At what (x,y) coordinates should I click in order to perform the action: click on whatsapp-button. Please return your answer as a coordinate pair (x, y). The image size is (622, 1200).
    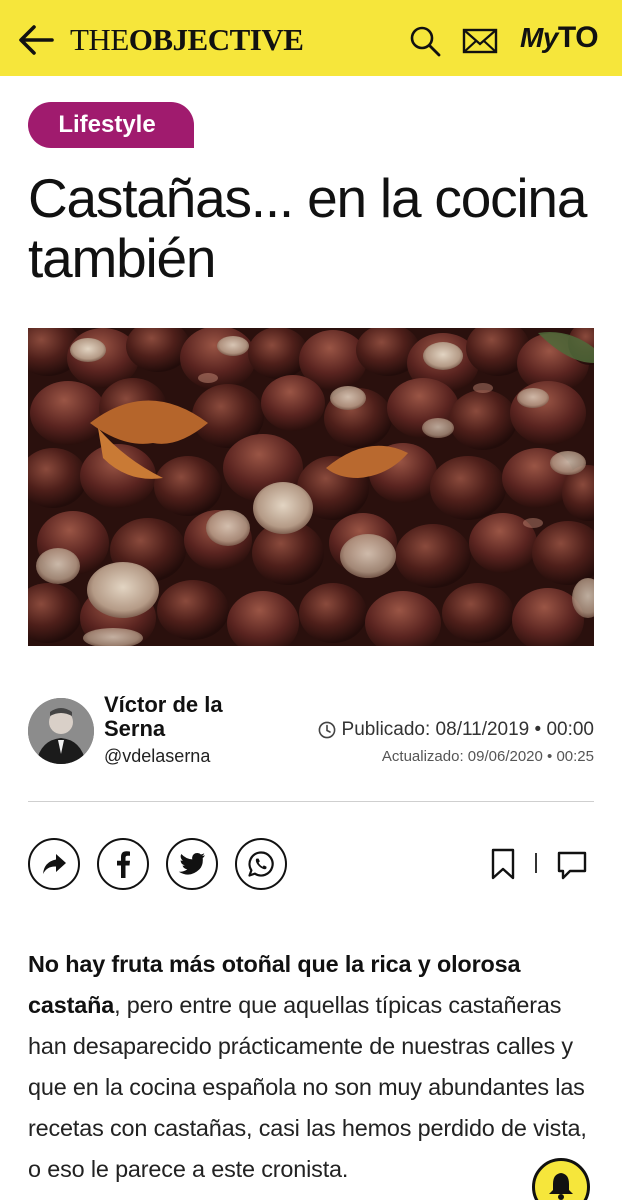
    Looking at the image, I should click on (261, 864).